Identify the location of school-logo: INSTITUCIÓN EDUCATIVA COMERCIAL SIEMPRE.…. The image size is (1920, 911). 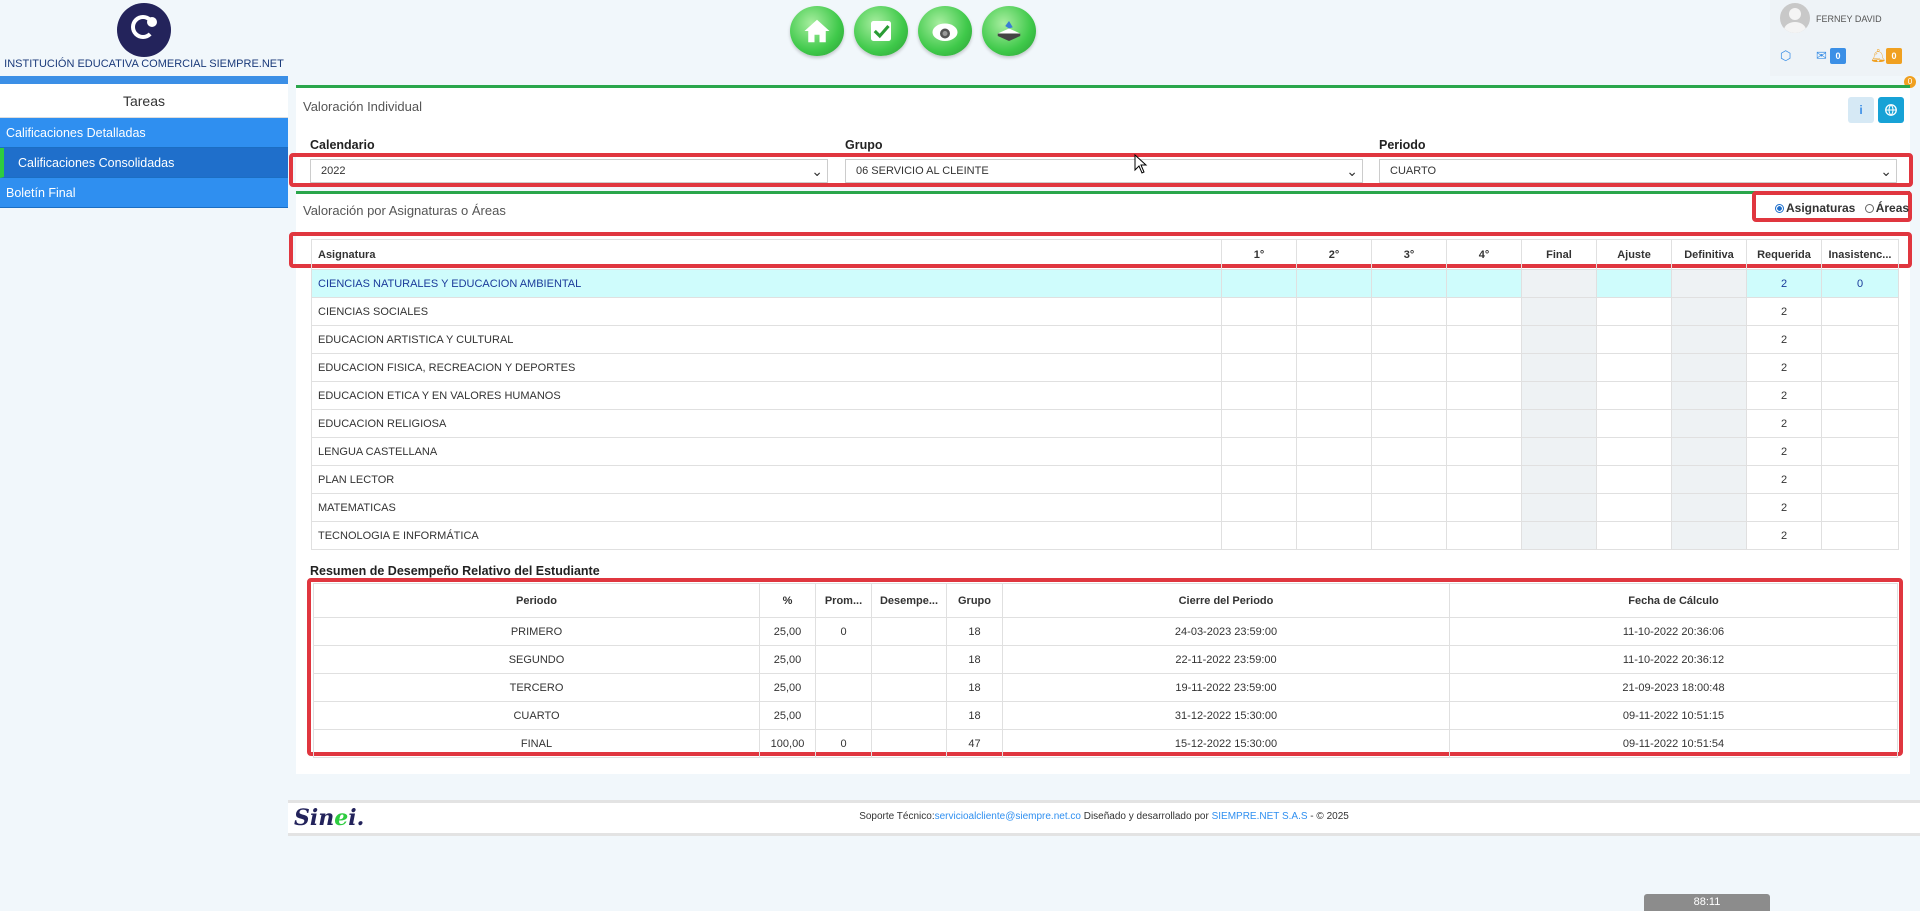
(144, 38).